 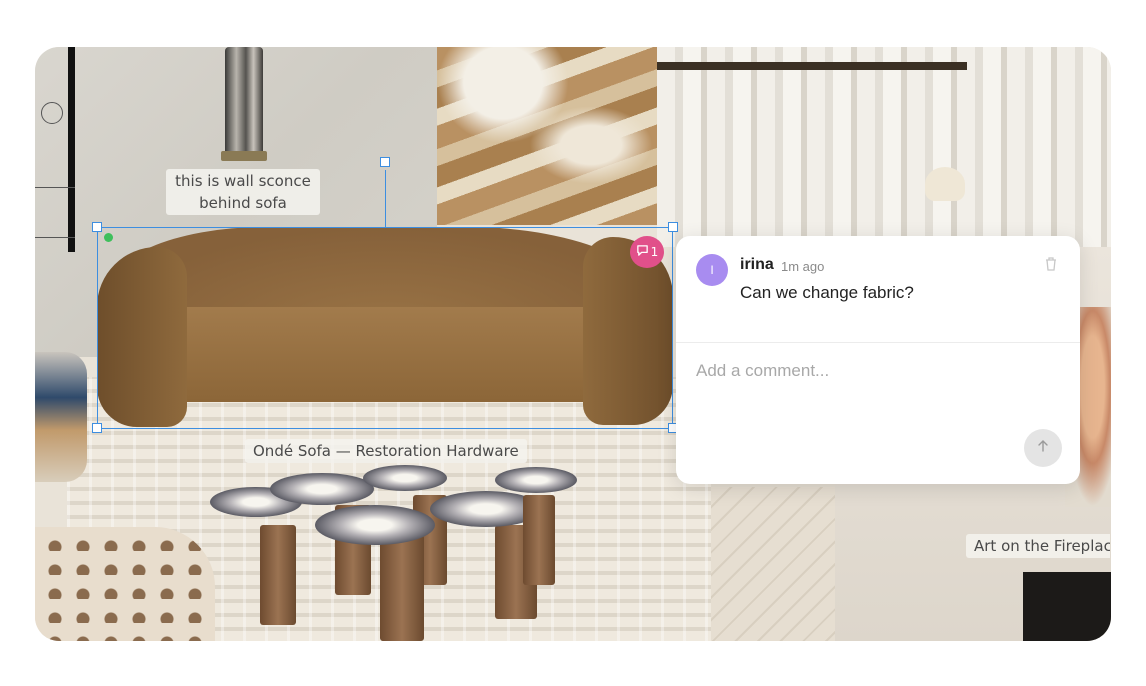 I want to click on herringbone-floor-image, so click(x=772, y=564).